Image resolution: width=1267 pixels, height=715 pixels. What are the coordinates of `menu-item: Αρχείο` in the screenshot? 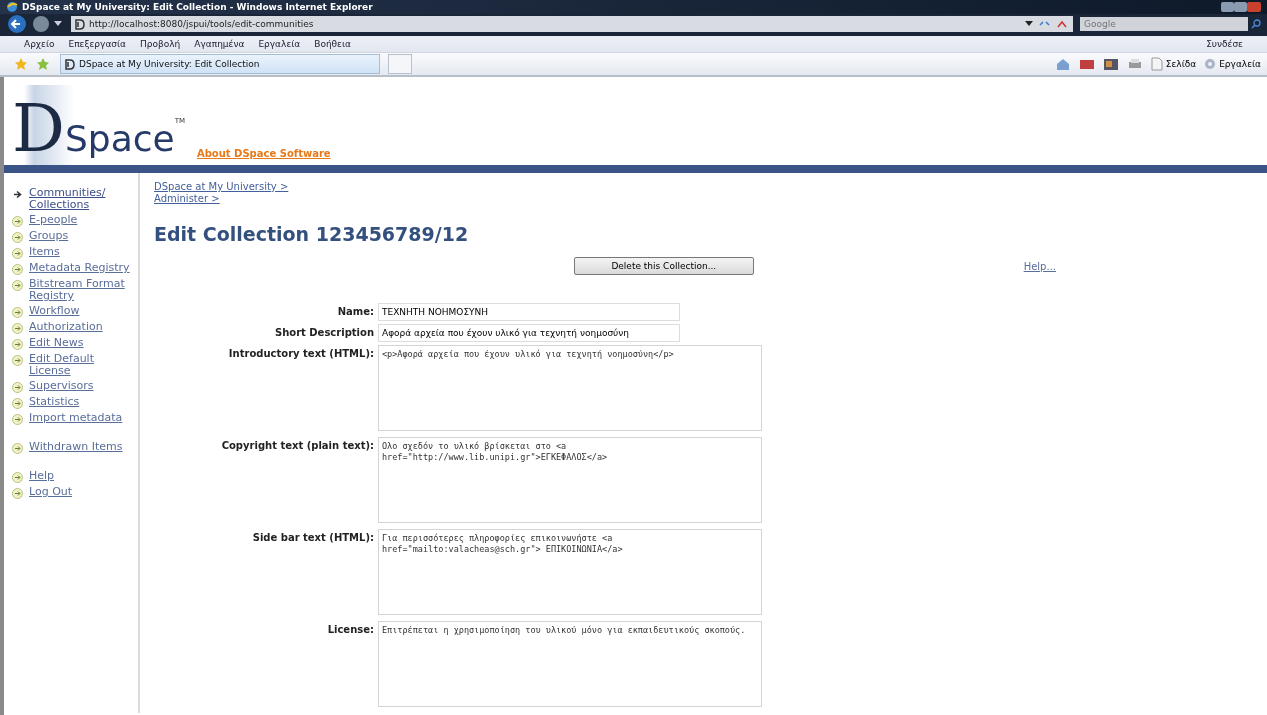 It's located at (39, 44).